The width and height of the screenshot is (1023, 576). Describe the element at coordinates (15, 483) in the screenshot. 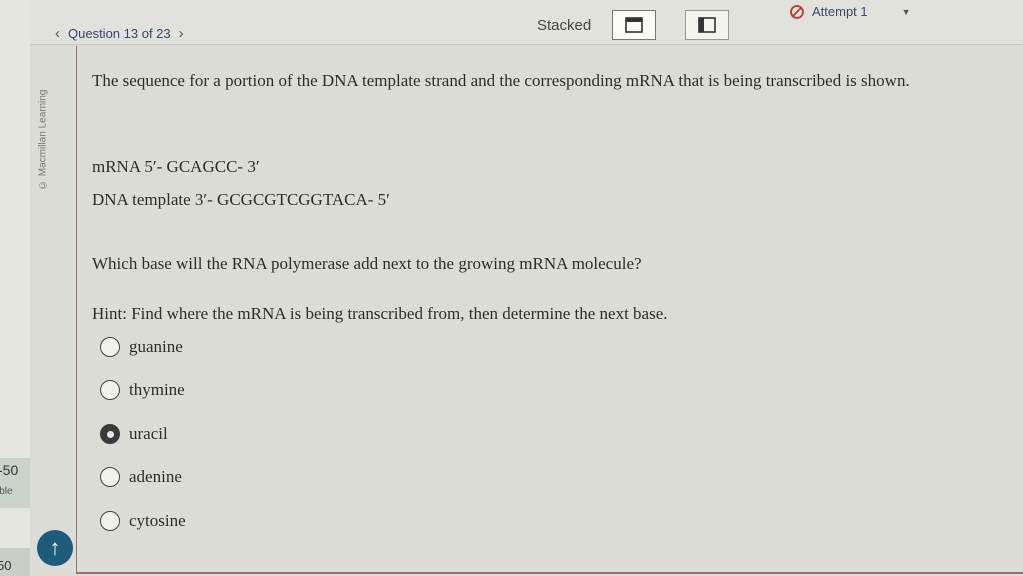

I see `score-badge: -50 ible` at that location.